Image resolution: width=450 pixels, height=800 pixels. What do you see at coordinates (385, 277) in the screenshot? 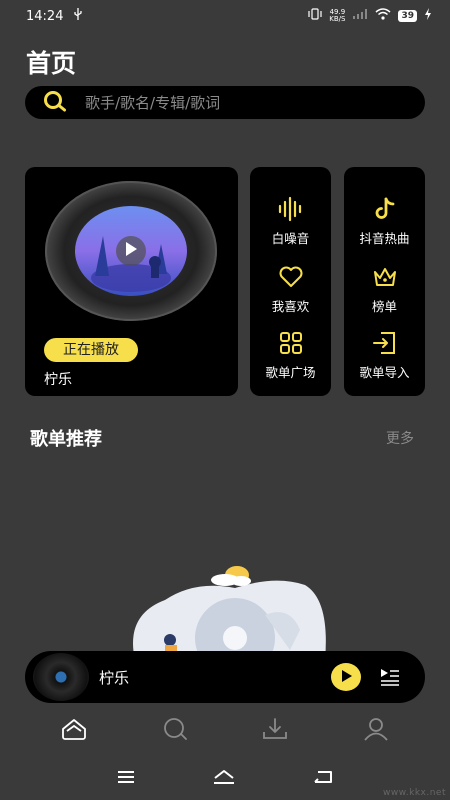
I see `crown-icon` at bounding box center [385, 277].